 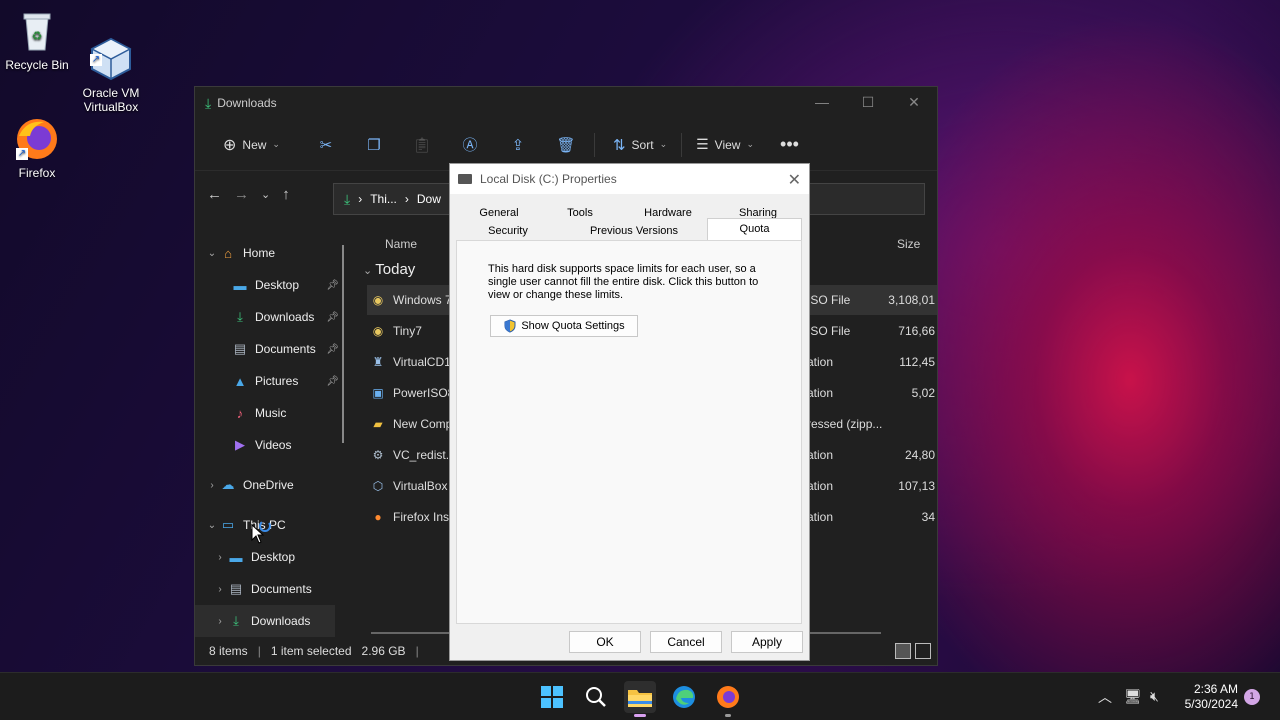 I want to click on nav-item-pc-downloads: › ⤓ Downloads, so click(x=265, y=621).